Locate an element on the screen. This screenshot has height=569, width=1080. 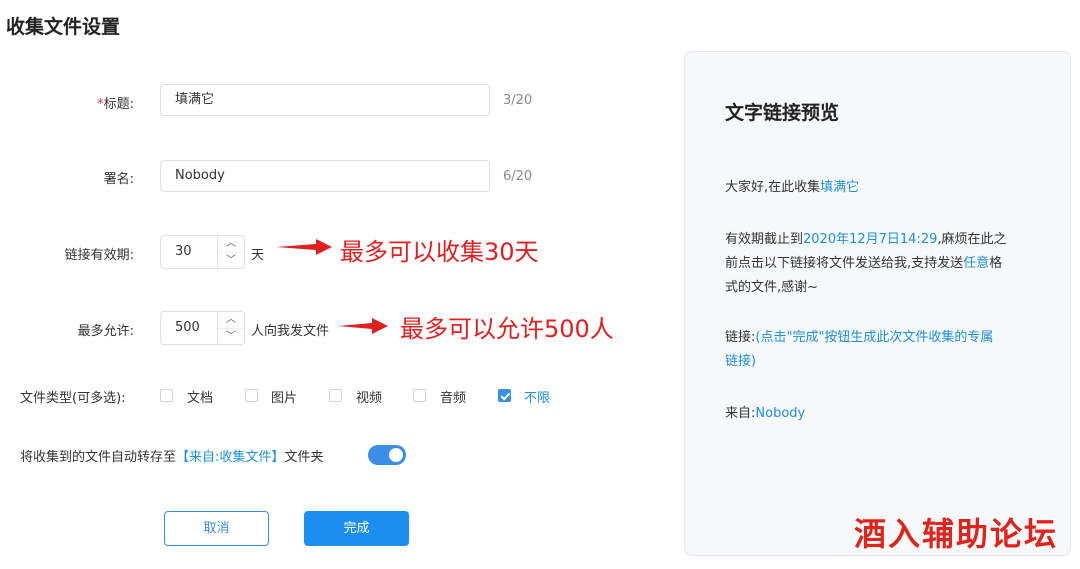
deadline-line-1: 有效期截止到2020年12月7日14:29,麻烦在此之 is located at coordinates (880, 240).